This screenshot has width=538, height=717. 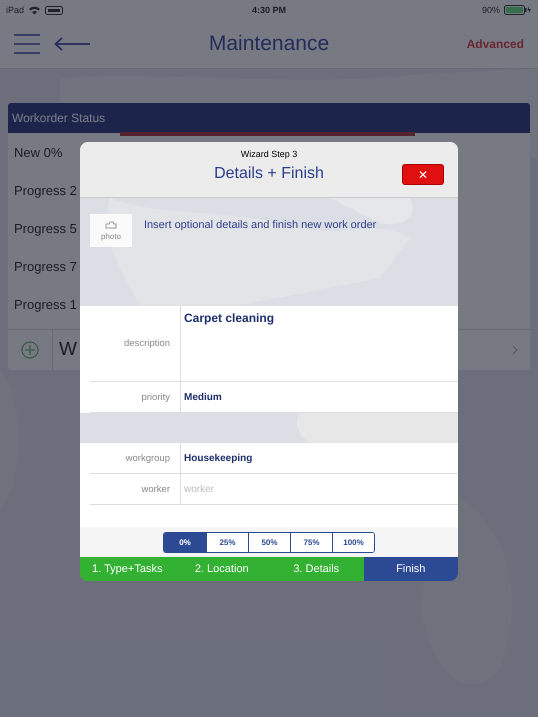 What do you see at coordinates (495, 44) in the screenshot?
I see `advanced-button: Advanced` at bounding box center [495, 44].